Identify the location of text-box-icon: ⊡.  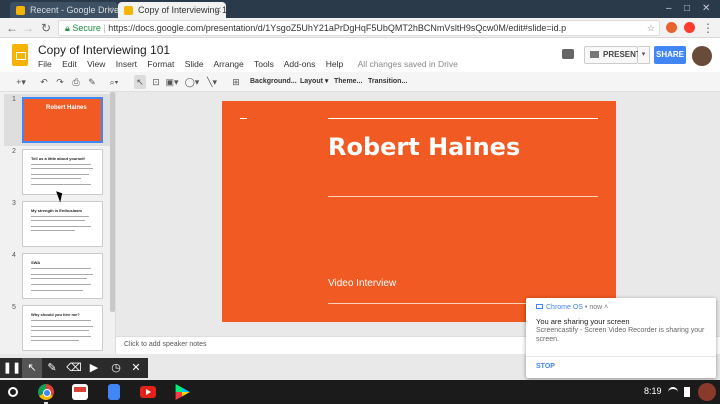
(156, 82).